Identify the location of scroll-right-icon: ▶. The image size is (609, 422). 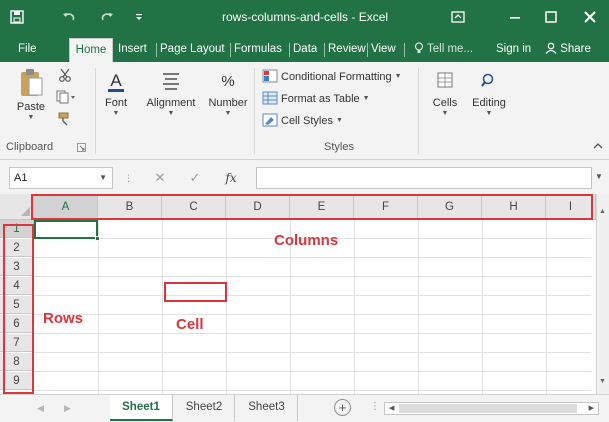
(591, 408).